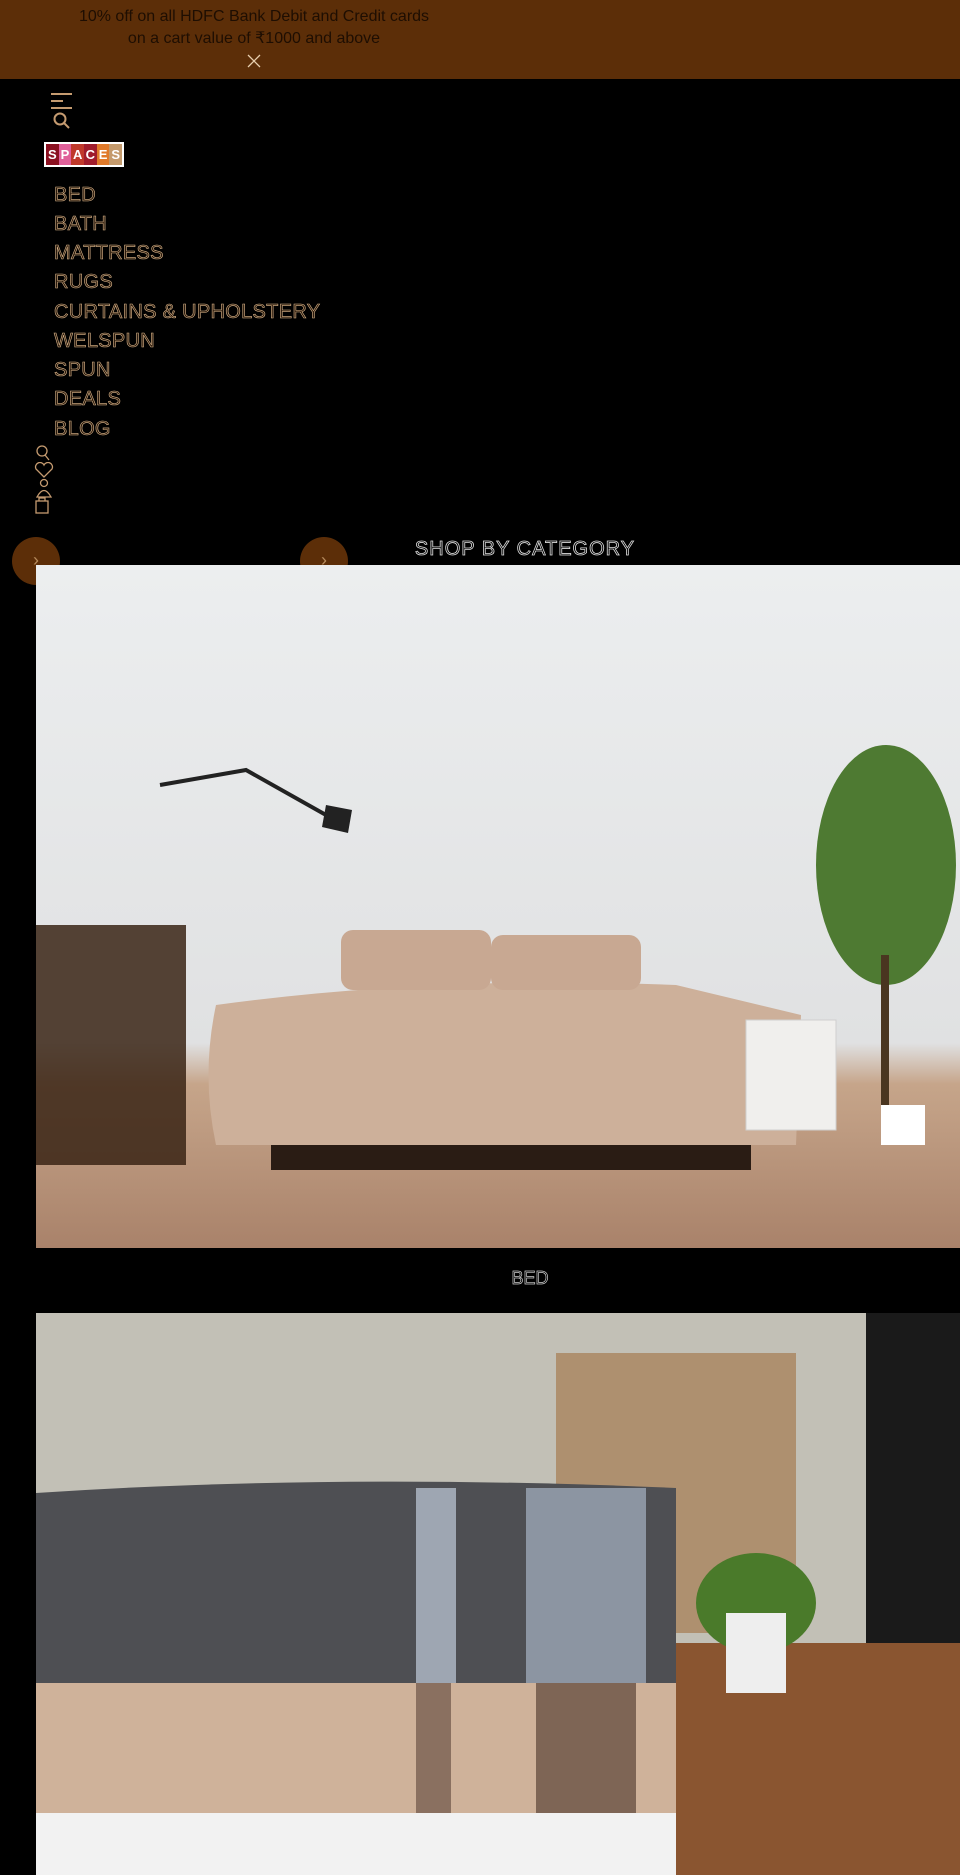 The height and width of the screenshot is (1875, 960). Describe the element at coordinates (42, 505) in the screenshot. I see `cart-bag-icon` at that location.